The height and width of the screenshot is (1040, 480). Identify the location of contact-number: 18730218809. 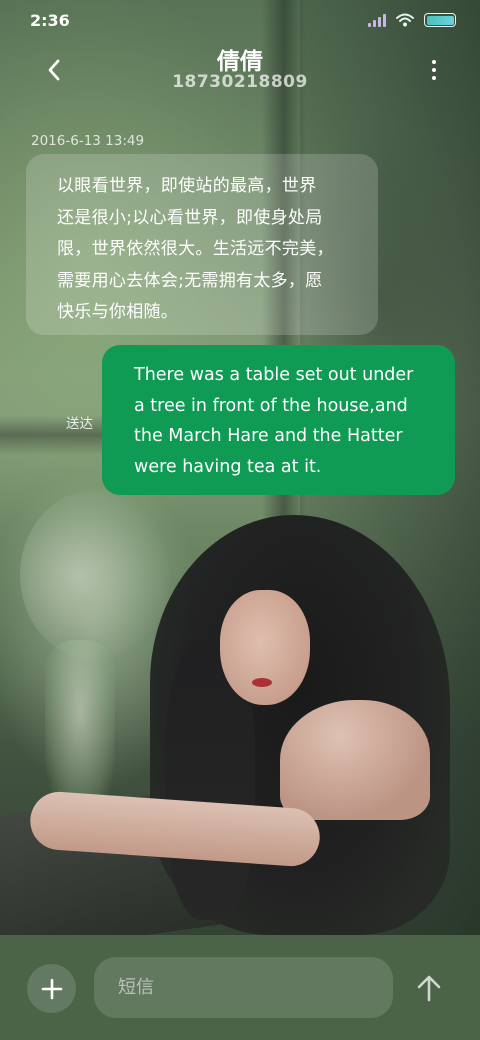
(240, 82).